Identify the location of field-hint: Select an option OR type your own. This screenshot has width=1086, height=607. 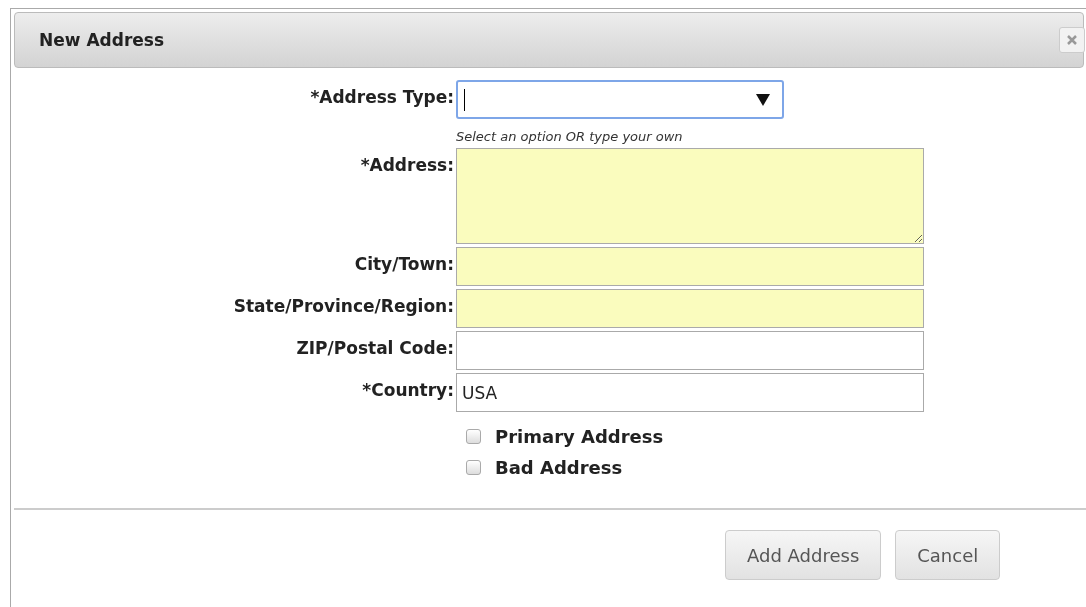
(570, 136).